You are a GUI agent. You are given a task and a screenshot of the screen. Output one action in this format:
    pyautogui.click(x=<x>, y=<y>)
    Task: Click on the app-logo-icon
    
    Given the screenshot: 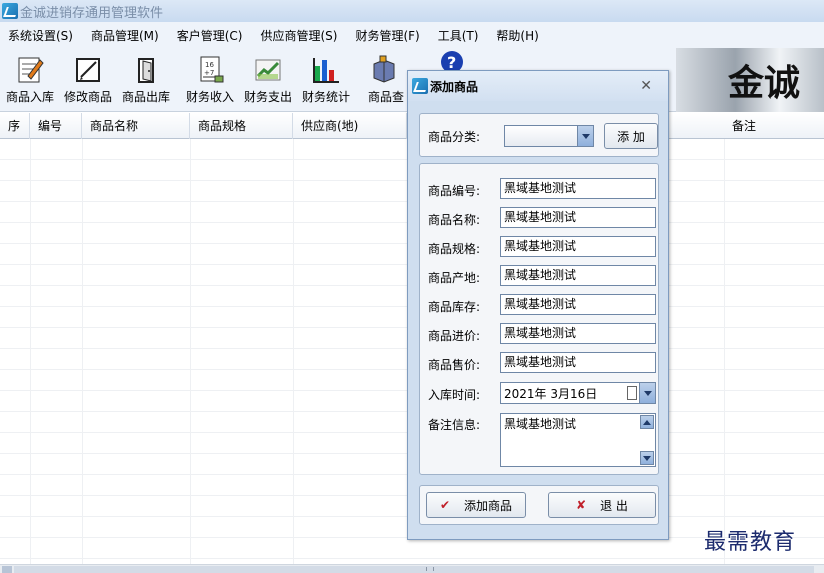 What is the action you would take?
    pyautogui.click(x=10, y=11)
    